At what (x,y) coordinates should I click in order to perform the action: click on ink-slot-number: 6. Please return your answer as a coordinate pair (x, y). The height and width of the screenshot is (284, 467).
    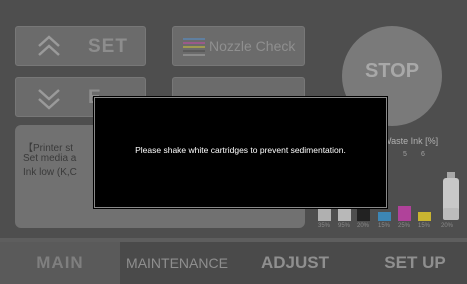
    Looking at the image, I should click on (423, 154).